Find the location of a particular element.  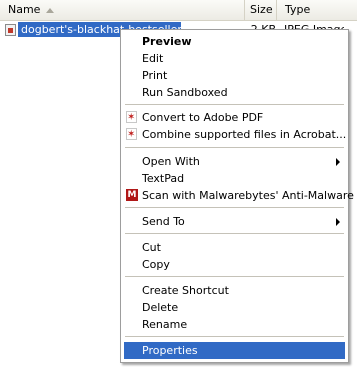

menu-item-print: Print is located at coordinates (234, 75).